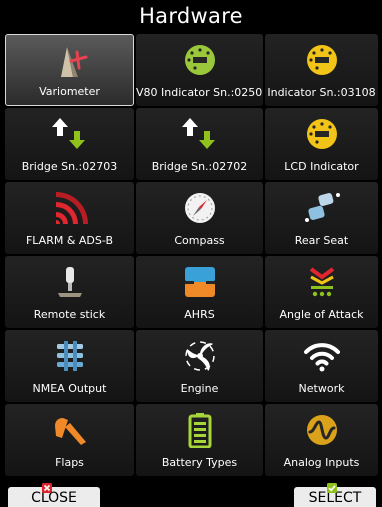  I want to click on select-button: SELECT, so click(335, 495).